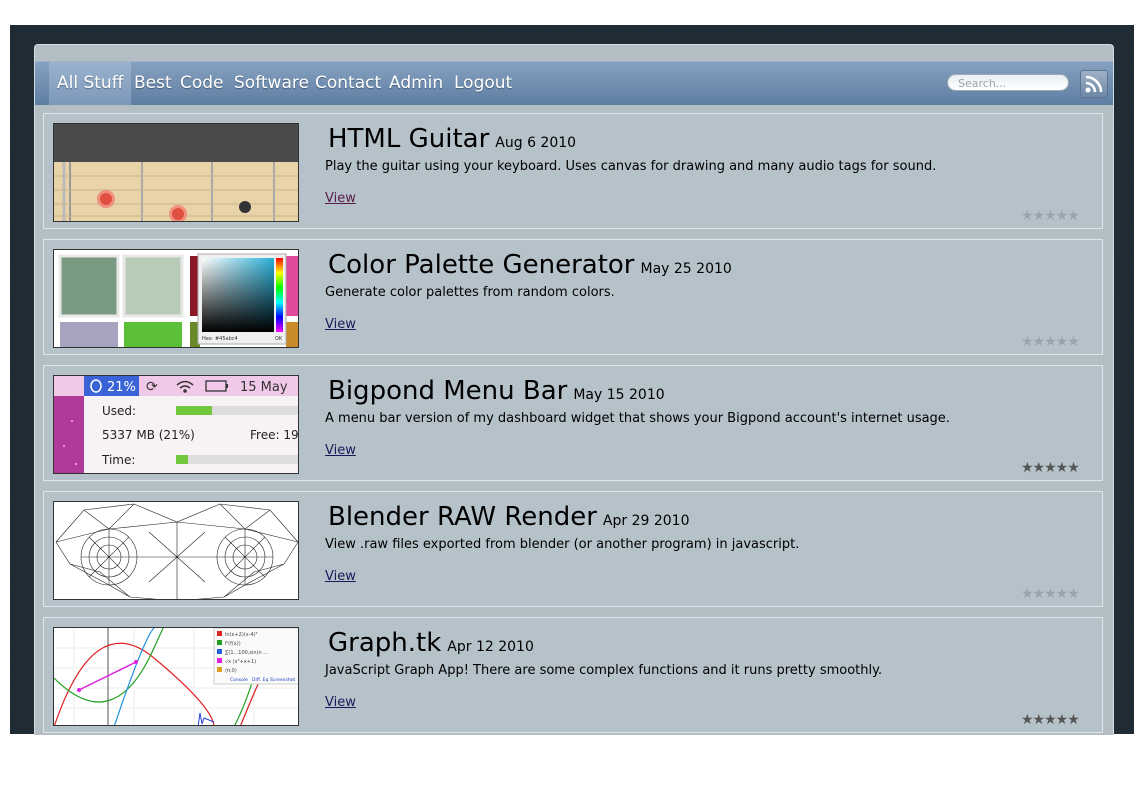 This screenshot has height=788, width=1144. I want to click on usage-amount: 5337 MB (21%), so click(148, 435).